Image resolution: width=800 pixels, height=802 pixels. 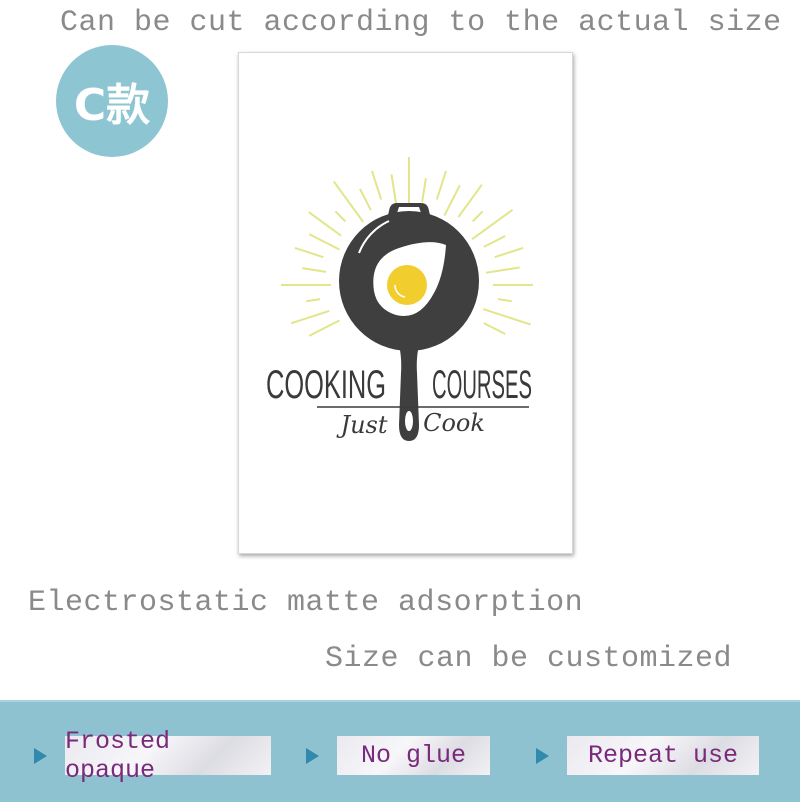 I want to click on yolk, so click(x=407, y=285).